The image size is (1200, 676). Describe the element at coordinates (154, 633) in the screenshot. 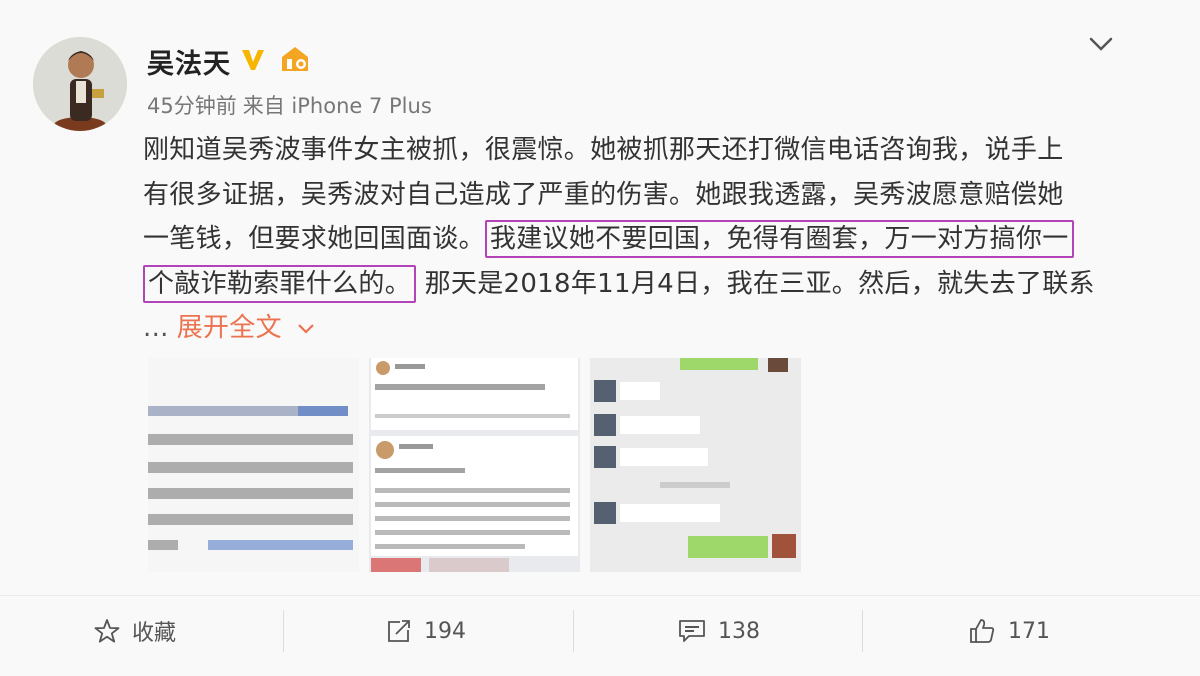

I see `favorite-label: 收藏` at that location.